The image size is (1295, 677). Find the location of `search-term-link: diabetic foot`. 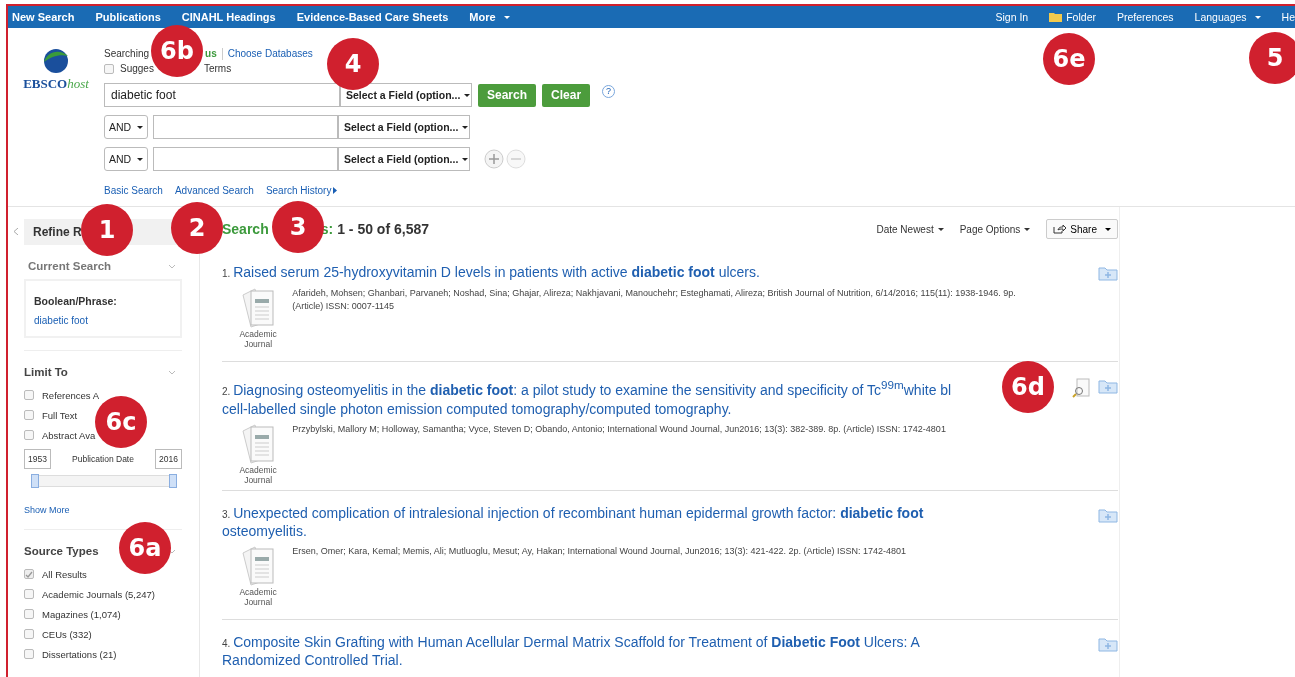

search-term-link: diabetic foot is located at coordinates (61, 320).